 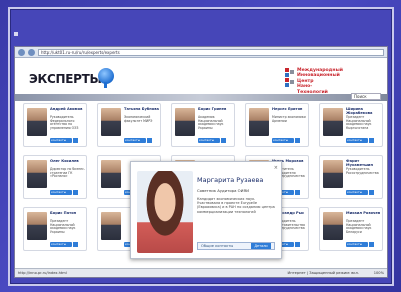 What do you see at coordinates (362, 171) in the screenshot?
I see `expert-description: Руководитель Россотрудничества` at bounding box center [362, 171].